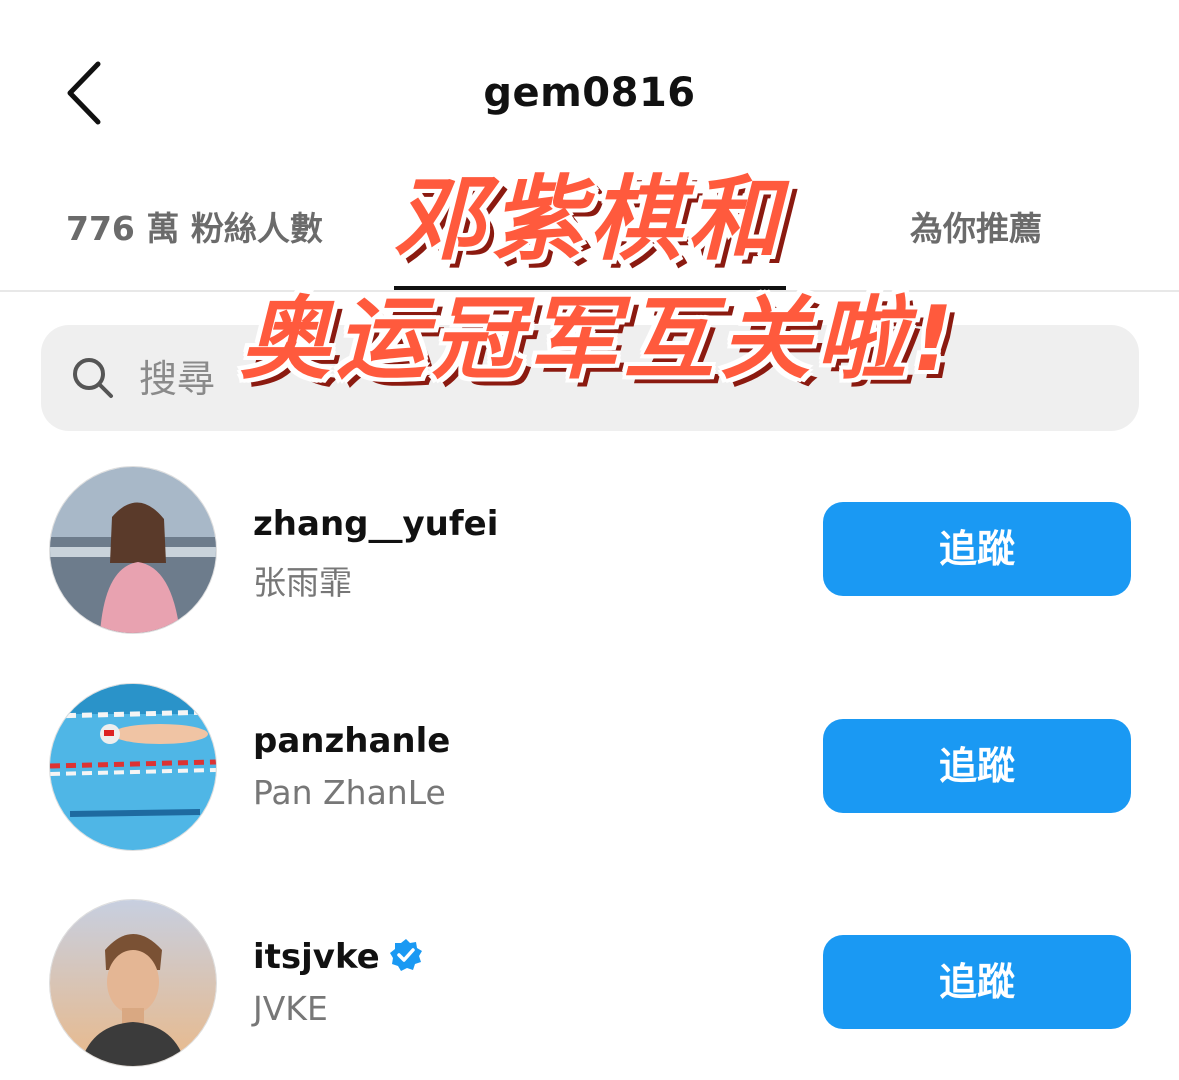 The height and width of the screenshot is (1080, 1179). What do you see at coordinates (976, 226) in the screenshot?
I see `tab-suggested: 為你推薦` at bounding box center [976, 226].